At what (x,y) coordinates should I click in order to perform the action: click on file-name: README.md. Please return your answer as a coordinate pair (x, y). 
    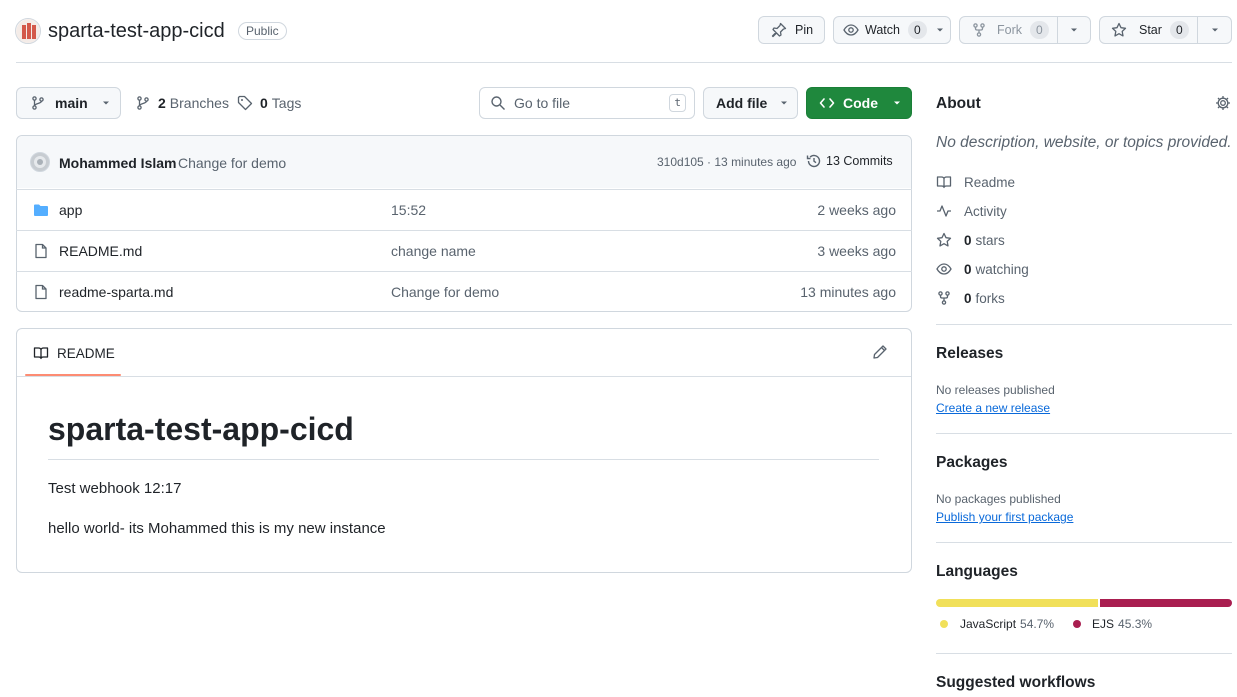
    Looking at the image, I should click on (100, 251).